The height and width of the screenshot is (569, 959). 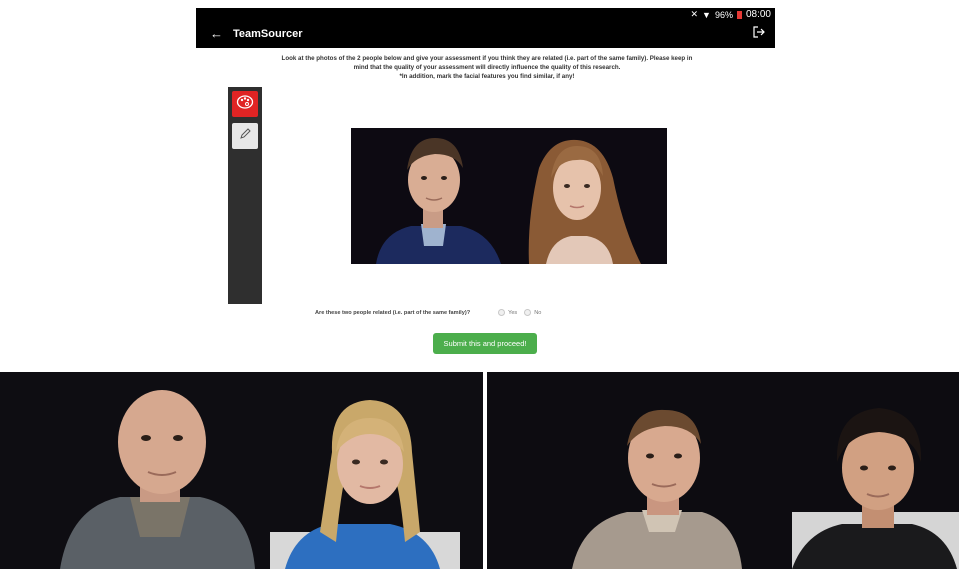 What do you see at coordinates (694, 14) in the screenshot?
I see `mute-icon: ✕` at bounding box center [694, 14].